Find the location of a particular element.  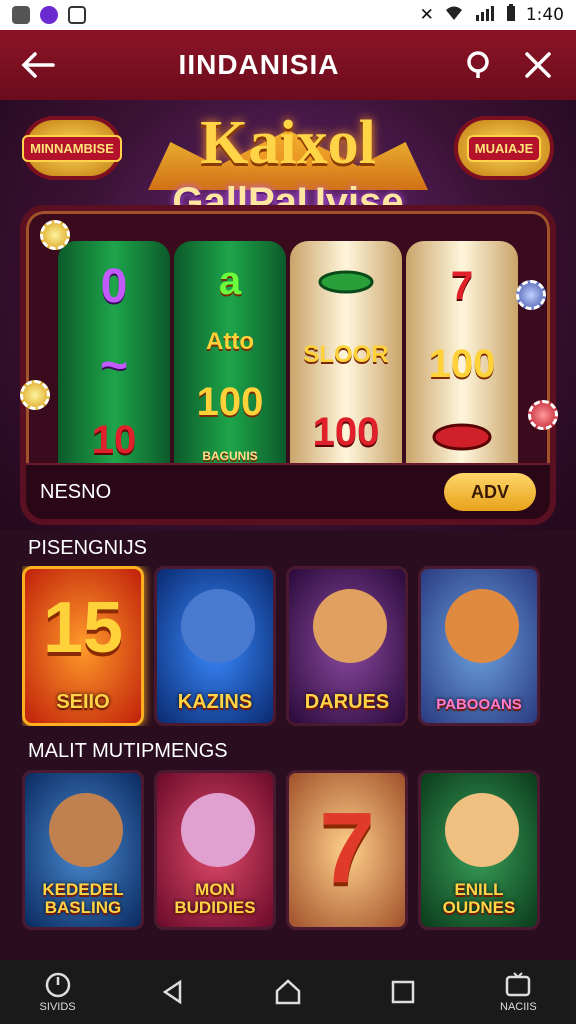

app-icon is located at coordinates (49, 15).